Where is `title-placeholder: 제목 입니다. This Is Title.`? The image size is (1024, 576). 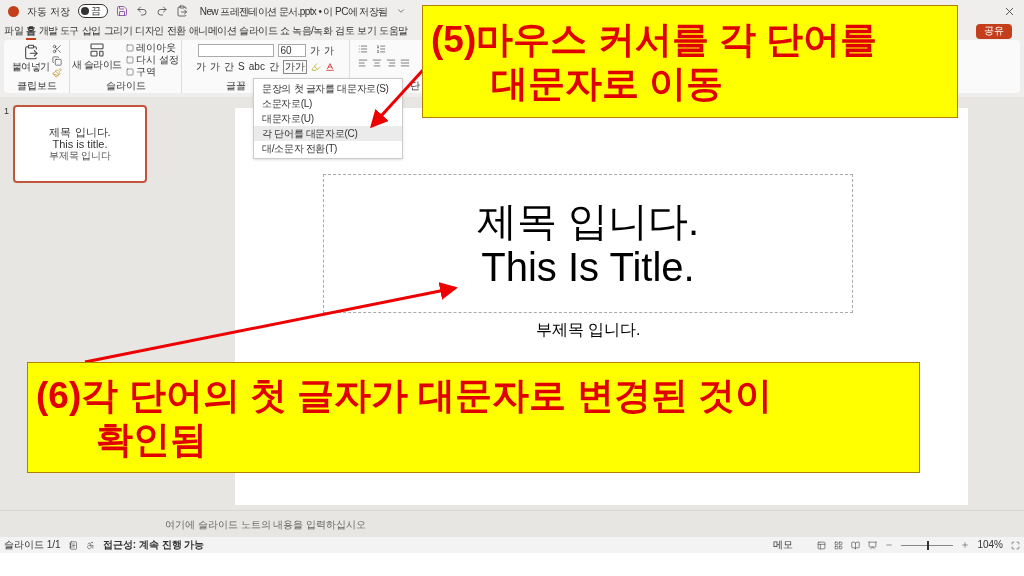
title-placeholder: 제목 입니다. This Is Title. is located at coordinates (588, 243).